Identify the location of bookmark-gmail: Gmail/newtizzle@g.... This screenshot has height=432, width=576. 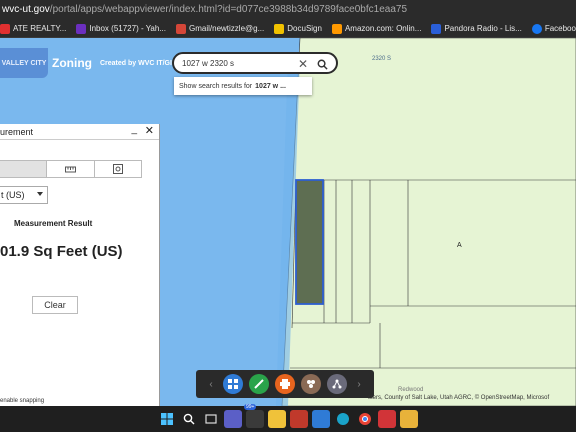
(220, 28).